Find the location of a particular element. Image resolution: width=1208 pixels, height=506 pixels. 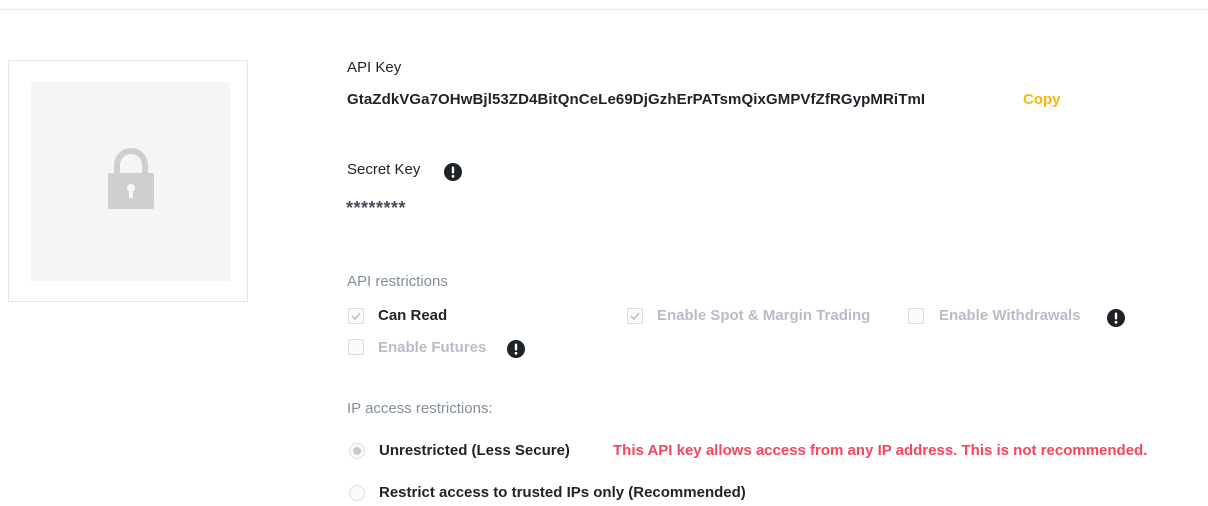

qr-code-placeholder is located at coordinates (130, 181).